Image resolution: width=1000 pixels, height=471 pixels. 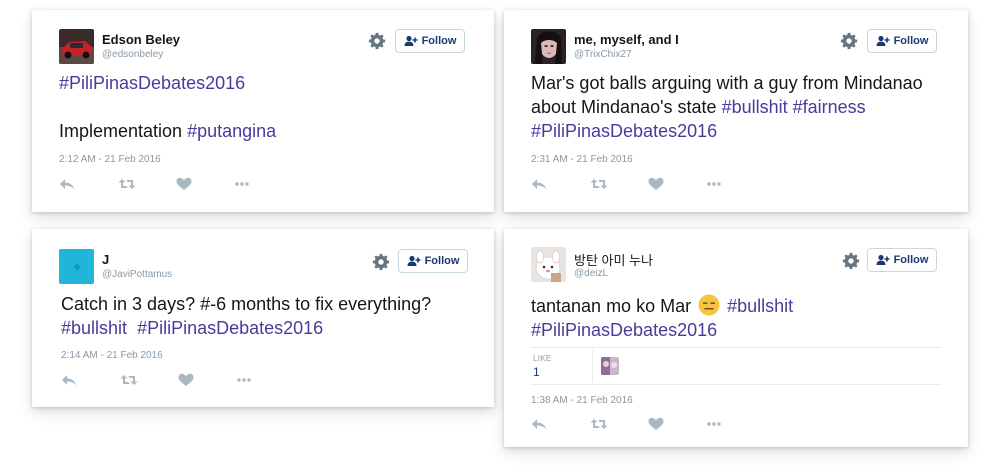 I want to click on user-handle: @JaviPottamus, so click(x=137, y=274).